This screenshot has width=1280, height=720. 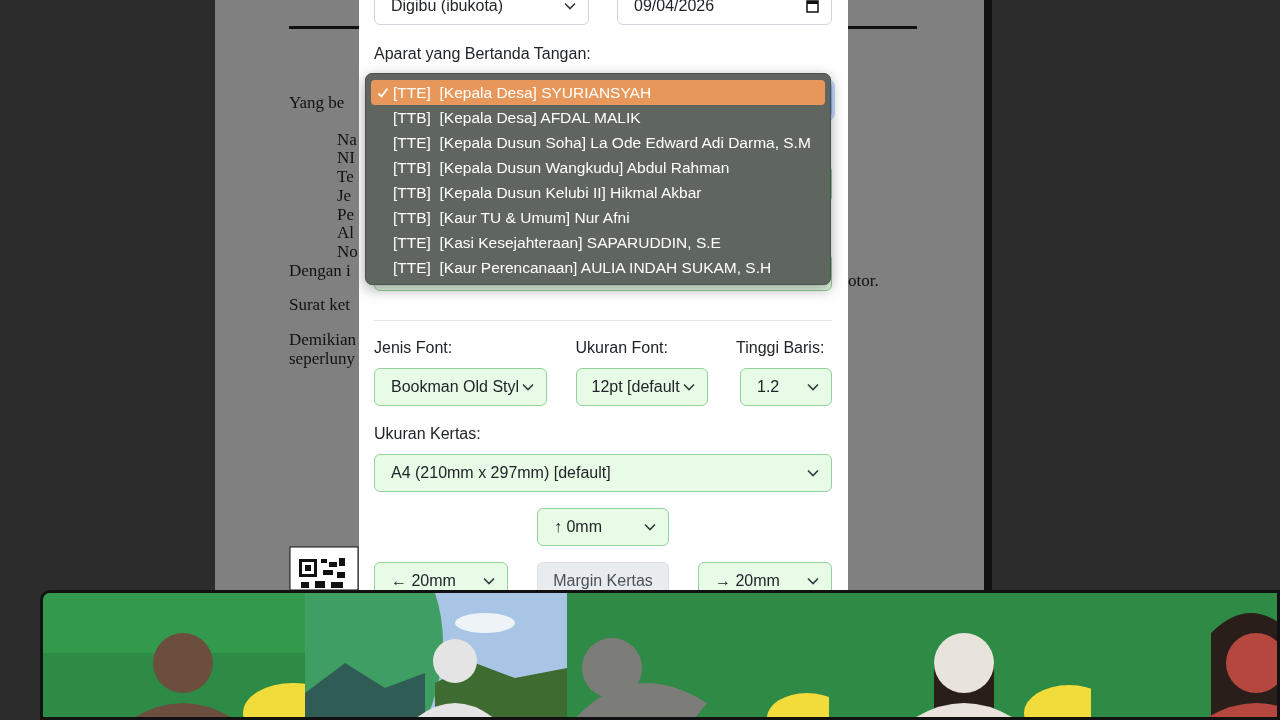 I want to click on region-select: Digibu (ibukota), so click(x=481, y=12).